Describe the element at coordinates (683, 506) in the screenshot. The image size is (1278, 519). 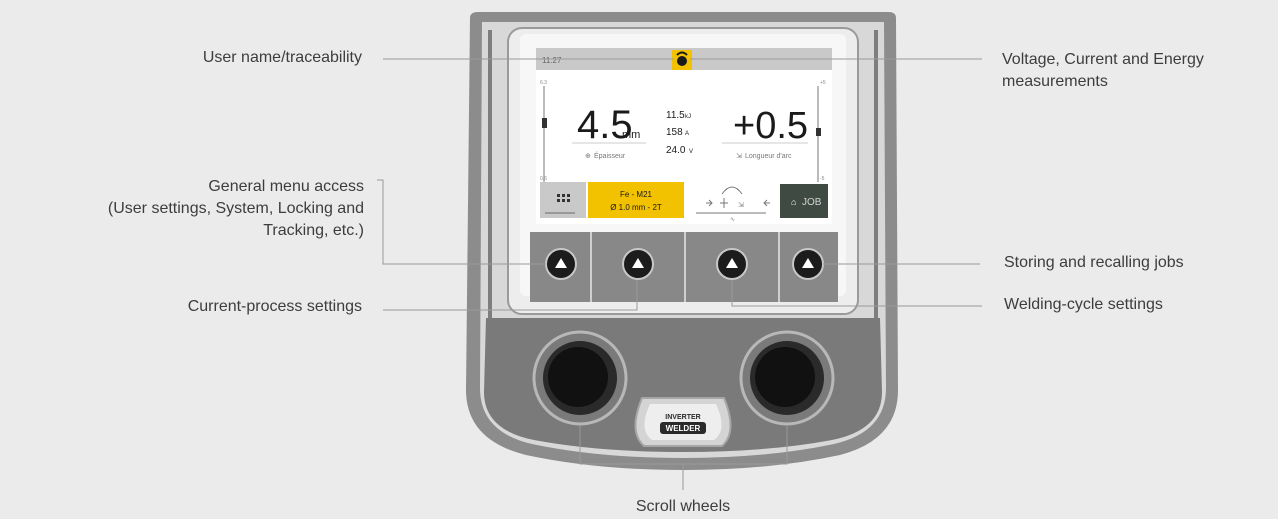
I see `callout-scroll-wheels: Scroll wheels` at that location.